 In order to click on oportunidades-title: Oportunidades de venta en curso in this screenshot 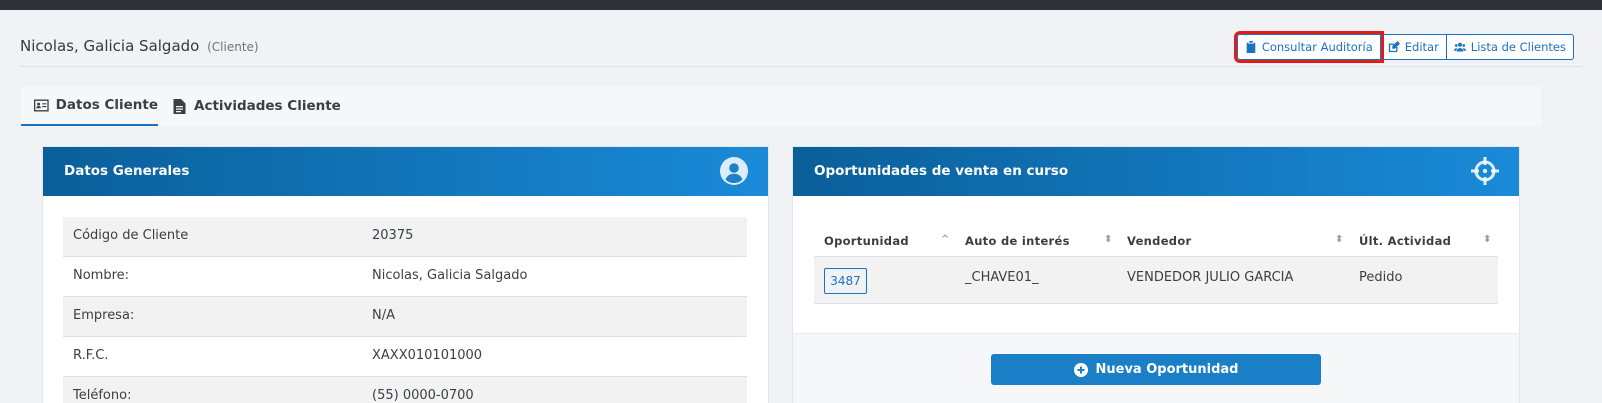, I will do `click(941, 171)`.